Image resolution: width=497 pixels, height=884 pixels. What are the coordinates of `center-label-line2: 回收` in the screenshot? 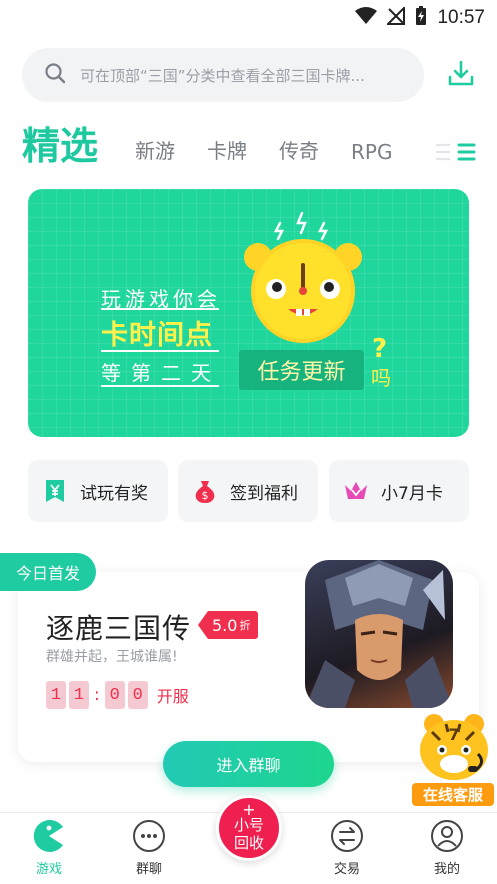 It's located at (248, 843).